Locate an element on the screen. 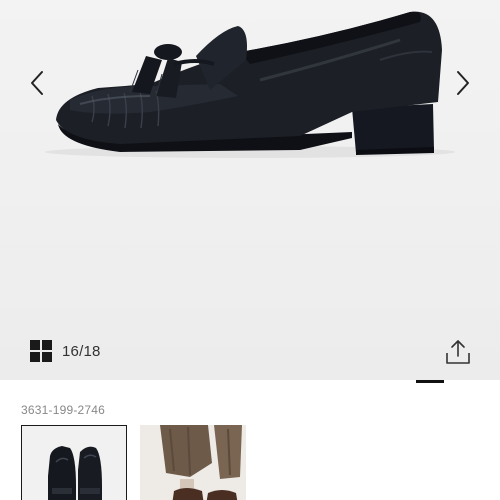 Image resolution: width=500 pixels, height=500 pixels. product-sku: 3631-199-2746 is located at coordinates (63, 410).